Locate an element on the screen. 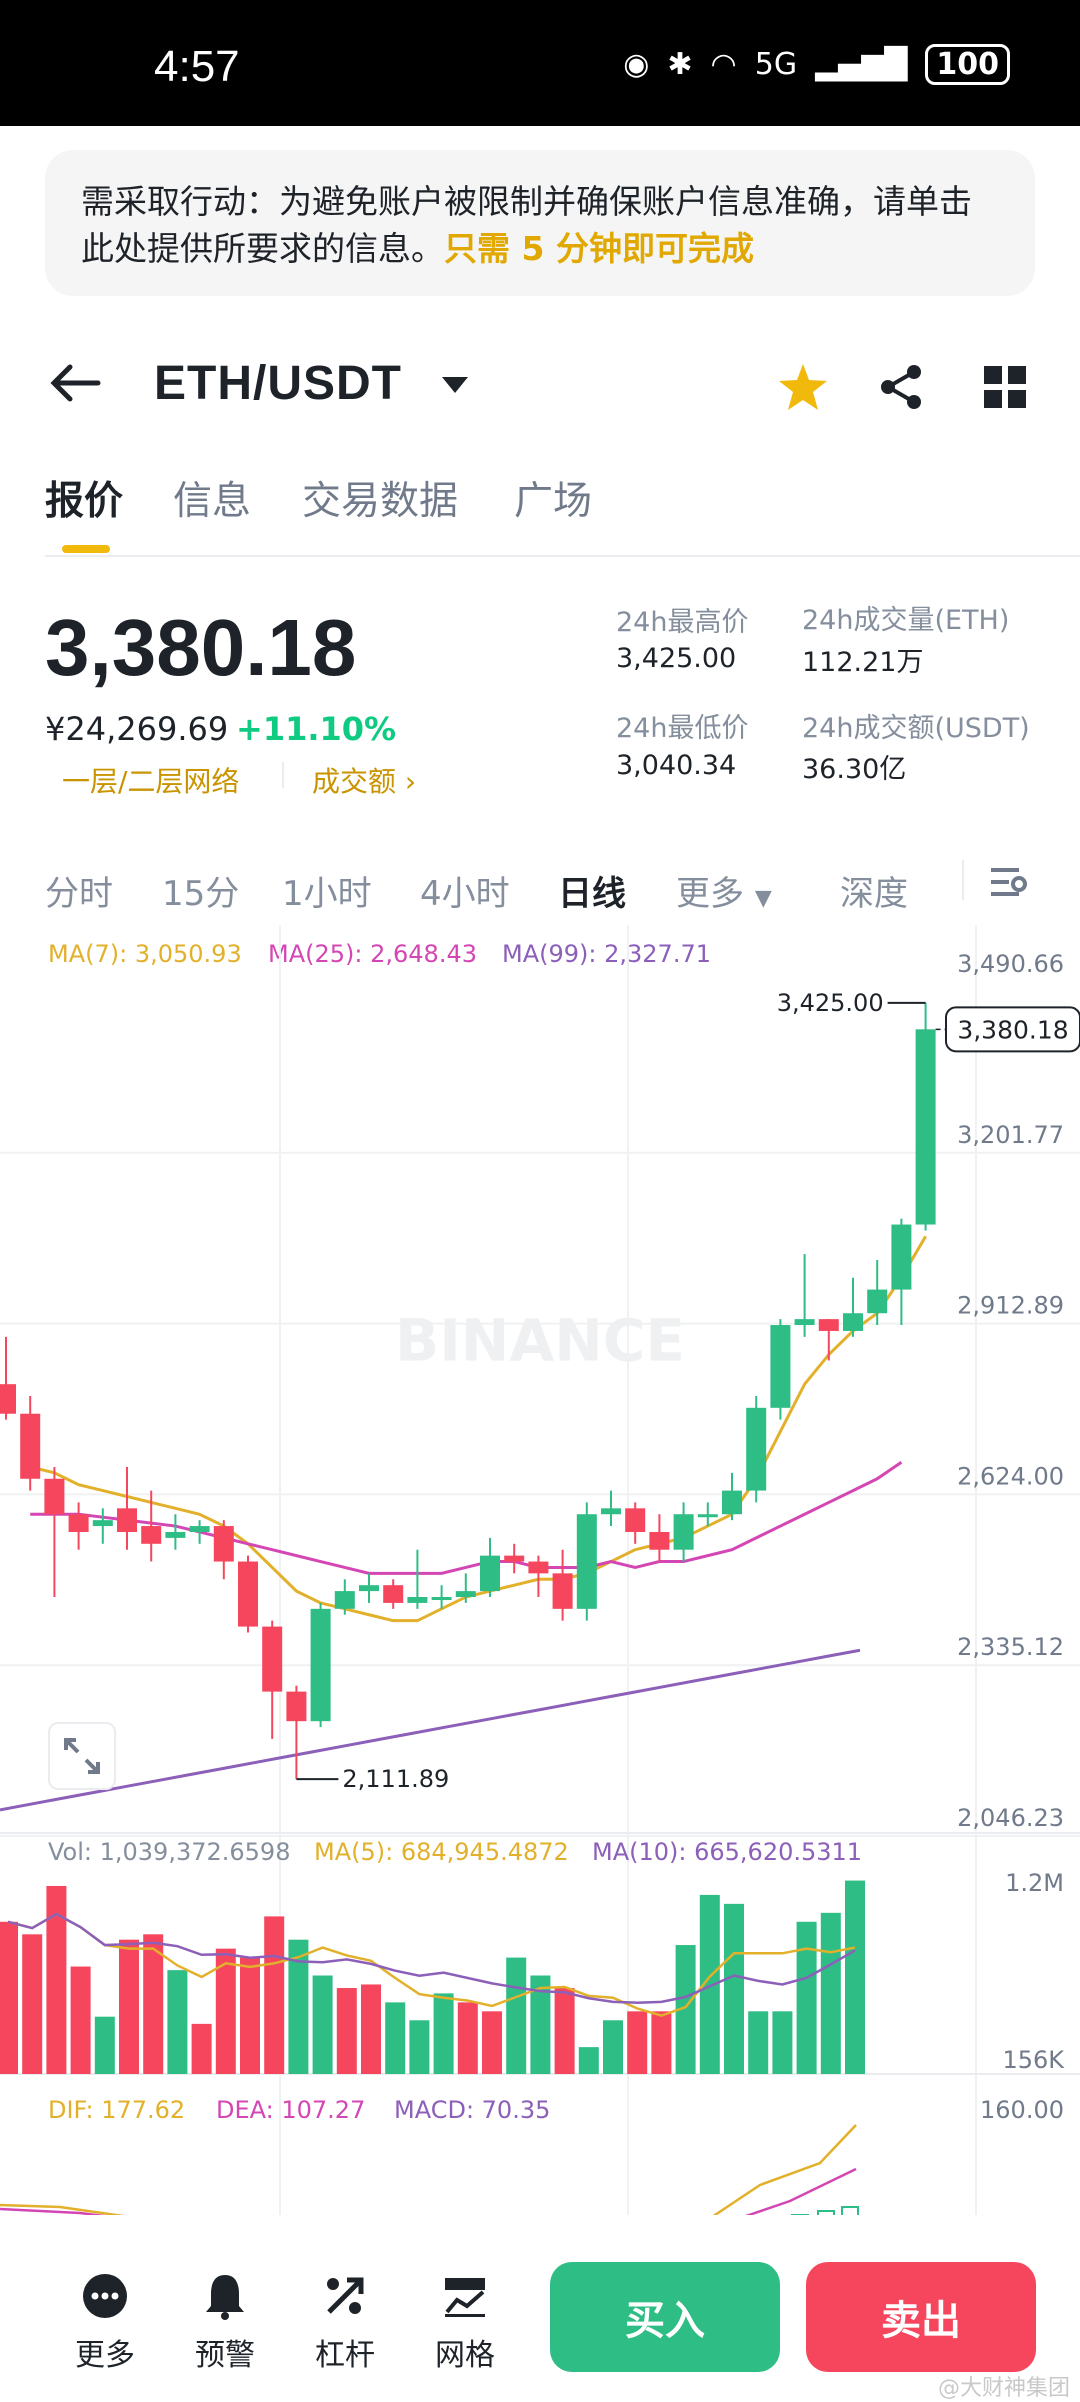 Image resolution: width=1080 pixels, height=2402 pixels. network-link: 一层/二层网络 is located at coordinates (150, 780).